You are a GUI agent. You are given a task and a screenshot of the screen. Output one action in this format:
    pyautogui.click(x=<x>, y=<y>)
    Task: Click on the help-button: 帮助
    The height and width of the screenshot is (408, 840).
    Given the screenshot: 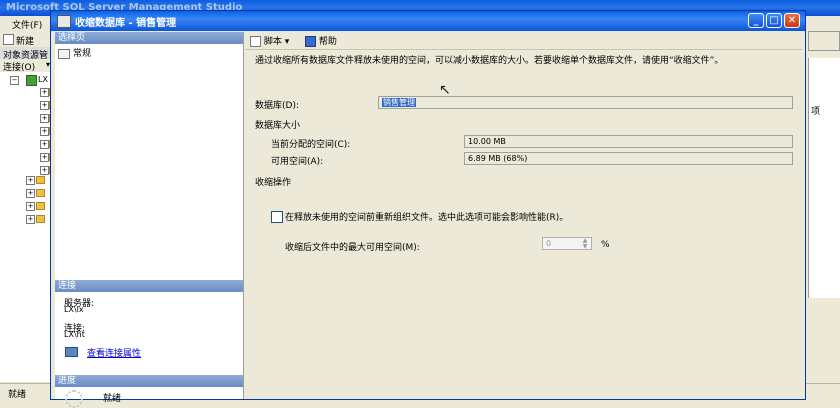 What is the action you would take?
    pyautogui.click(x=321, y=40)
    